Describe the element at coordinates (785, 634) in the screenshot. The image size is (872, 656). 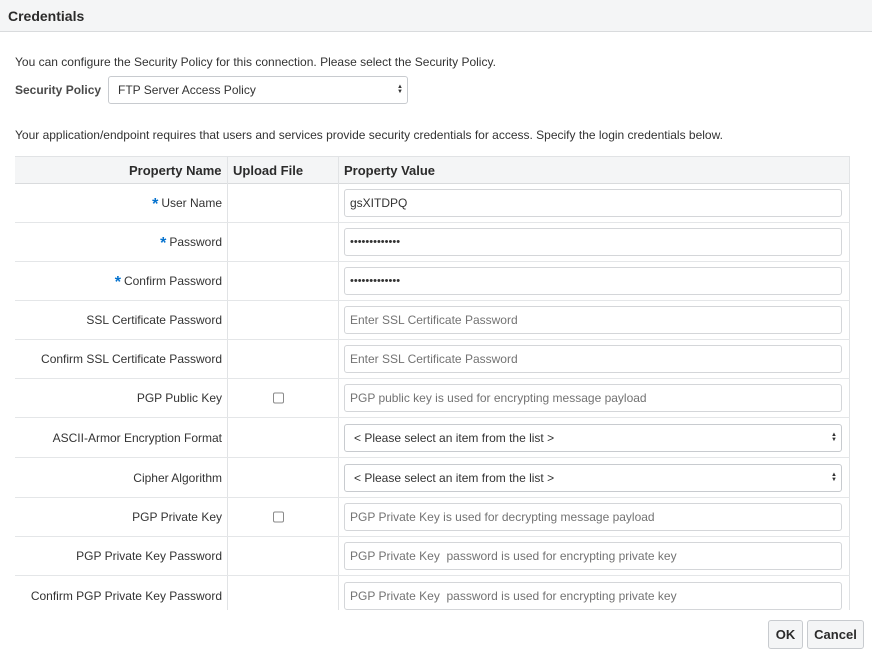
I see `ok-button: OK` at that location.